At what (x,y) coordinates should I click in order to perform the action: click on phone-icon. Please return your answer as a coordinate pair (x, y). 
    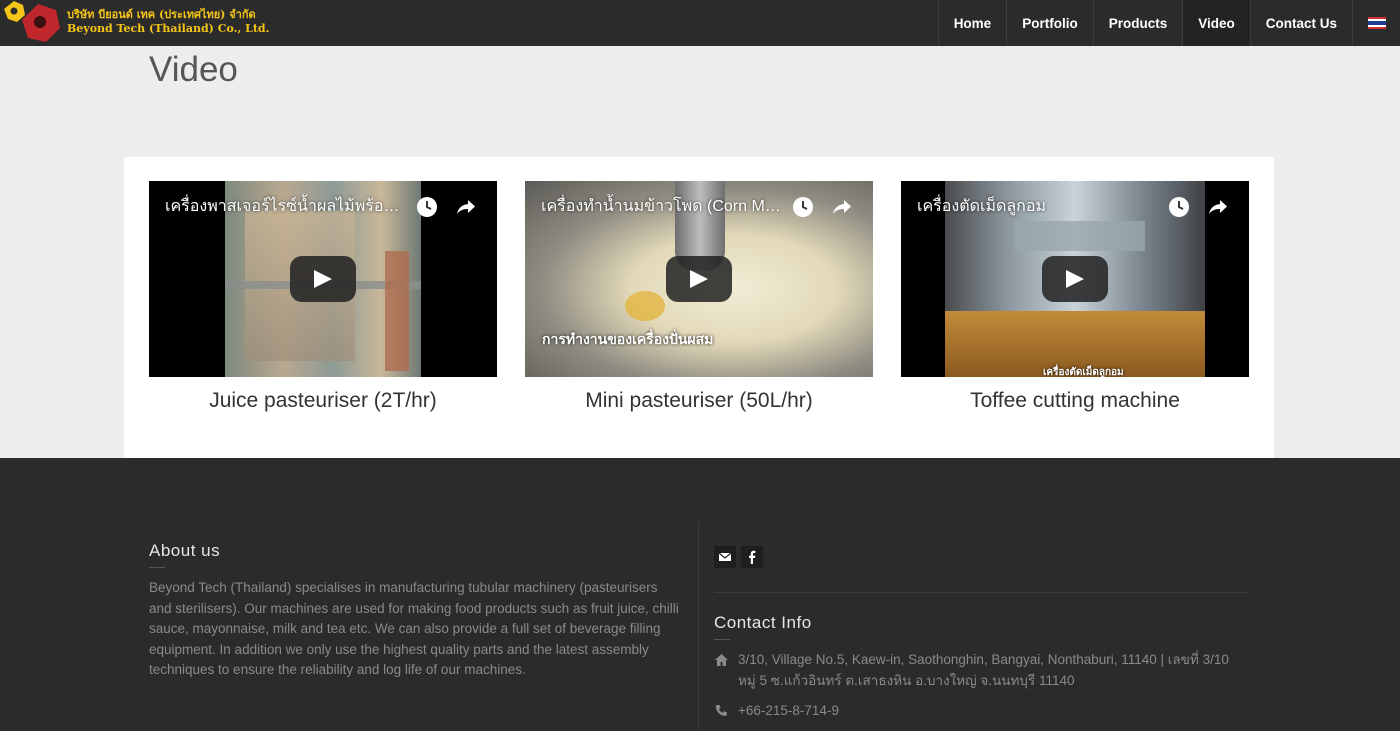
    Looking at the image, I should click on (721, 710).